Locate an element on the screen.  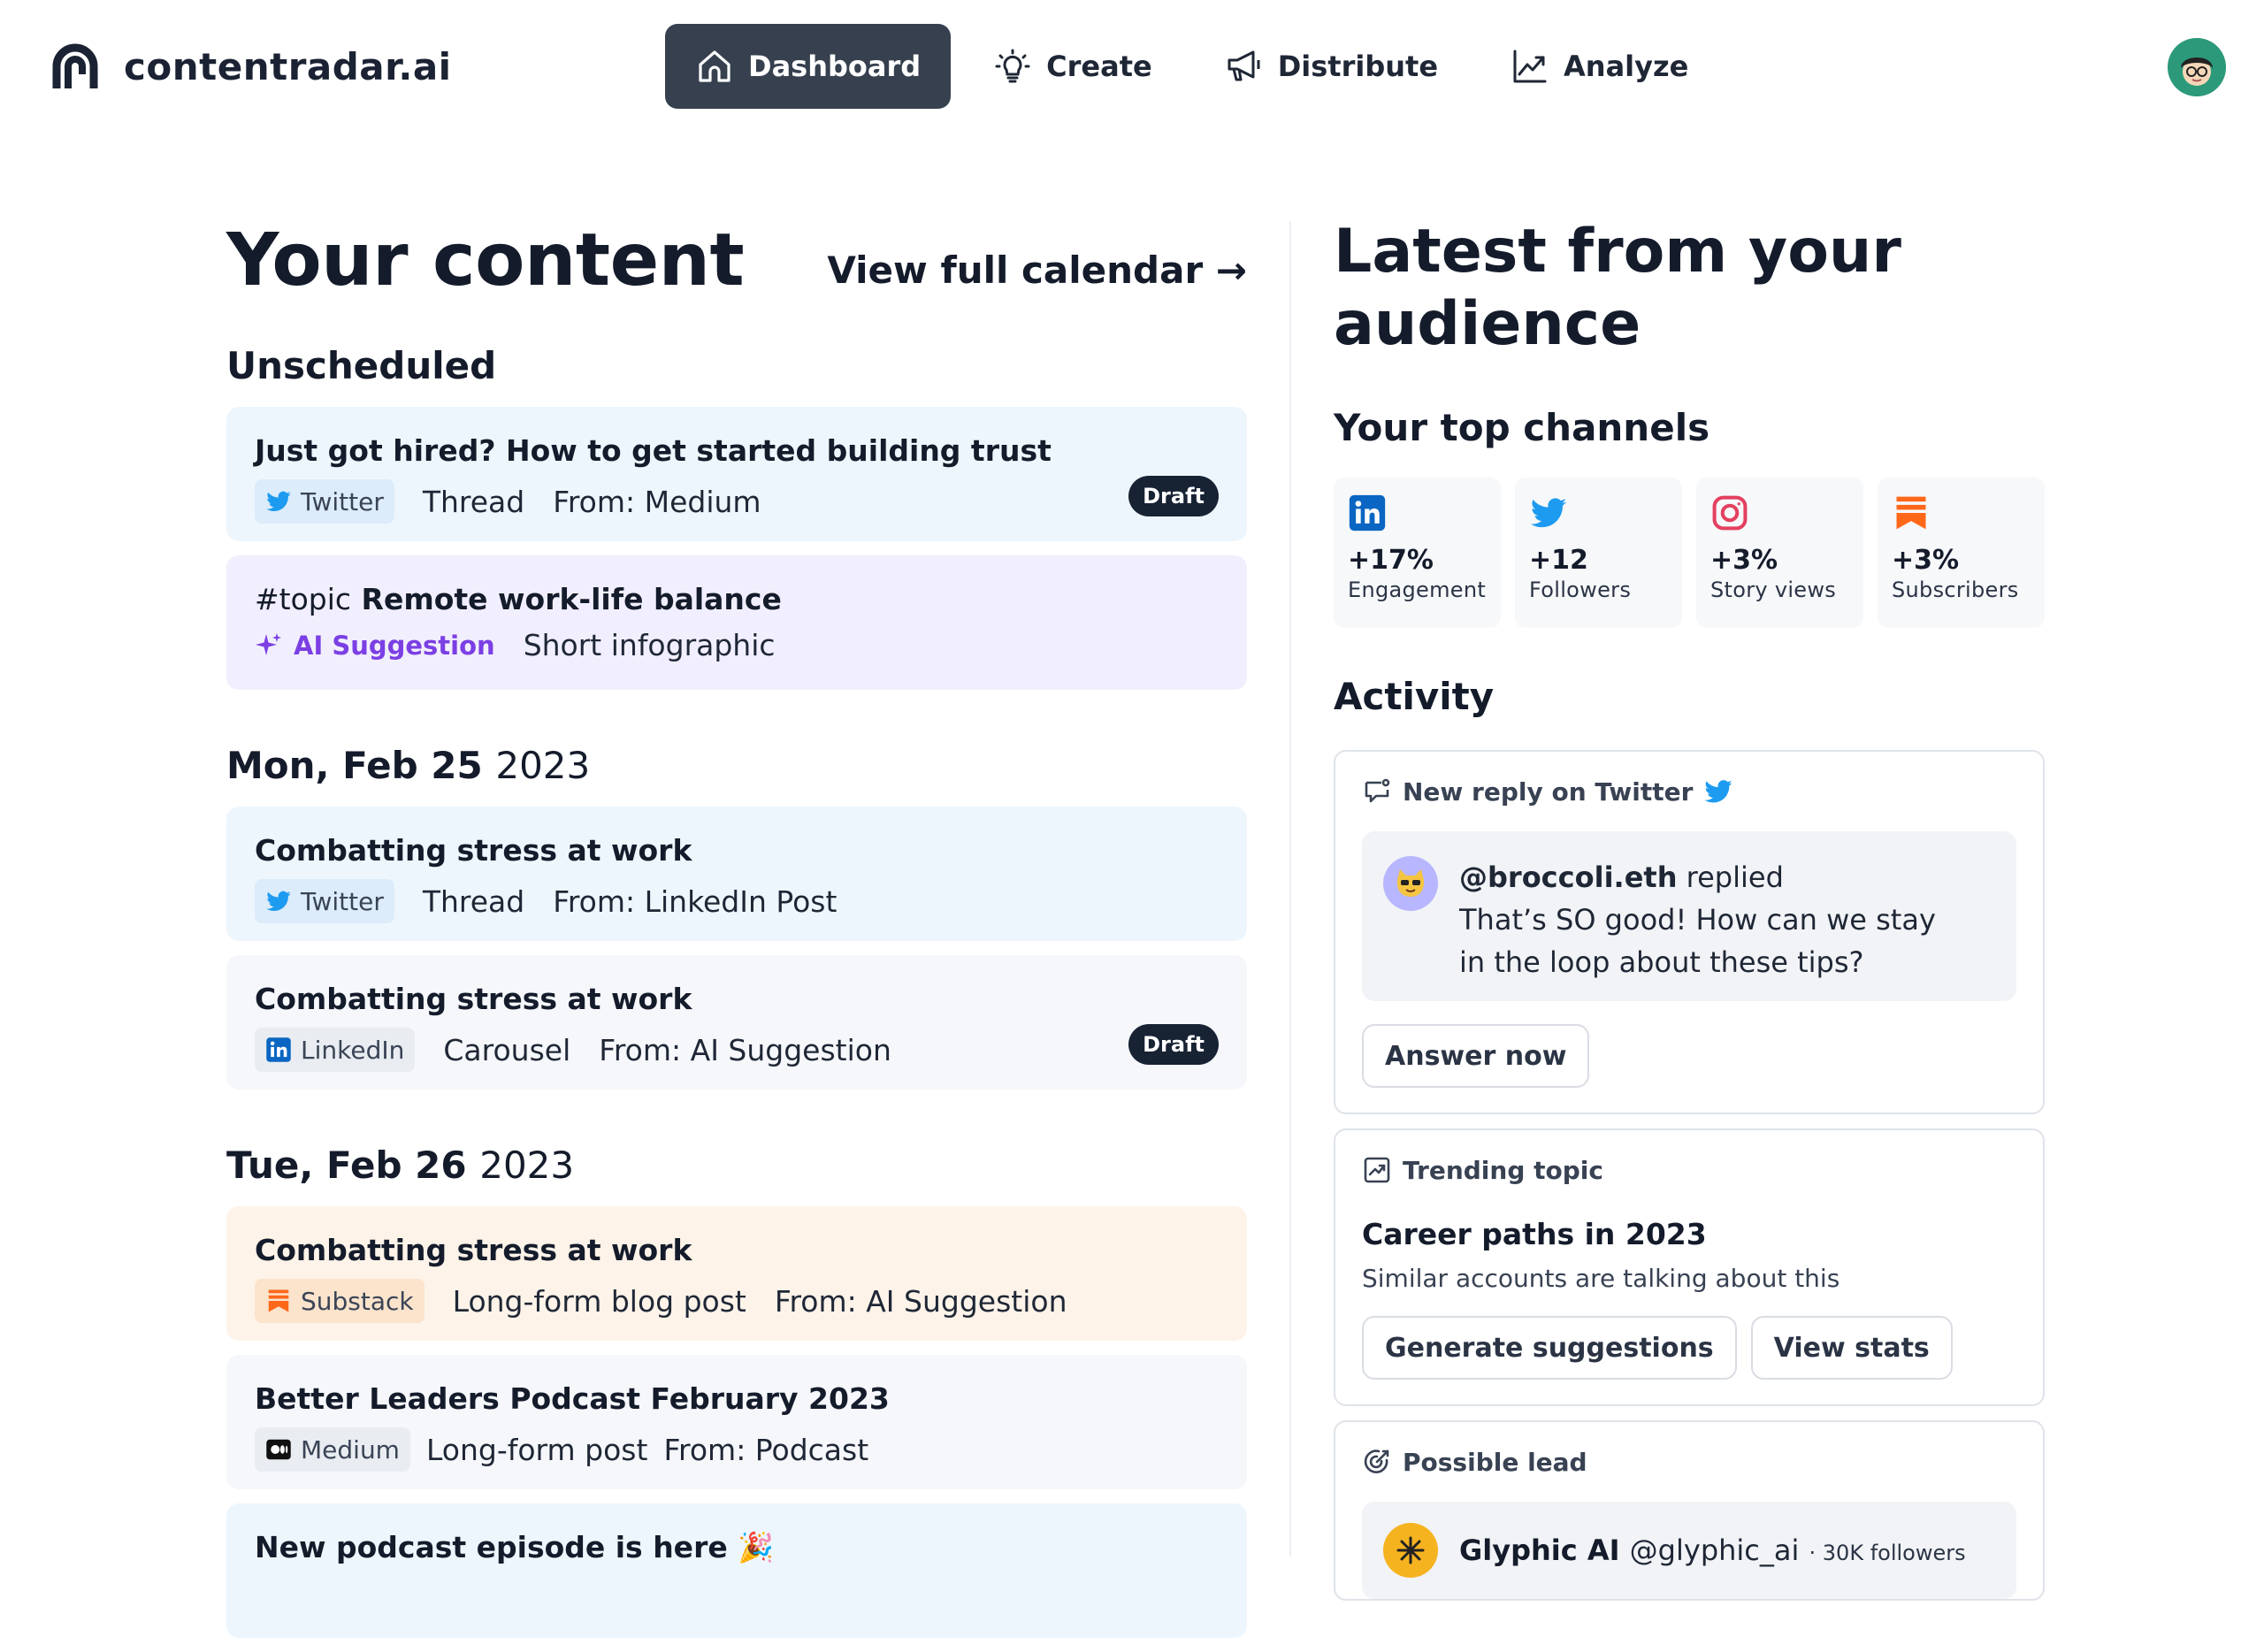
content-card-title: New podcast episode is here 🎉 is located at coordinates (515, 1547).